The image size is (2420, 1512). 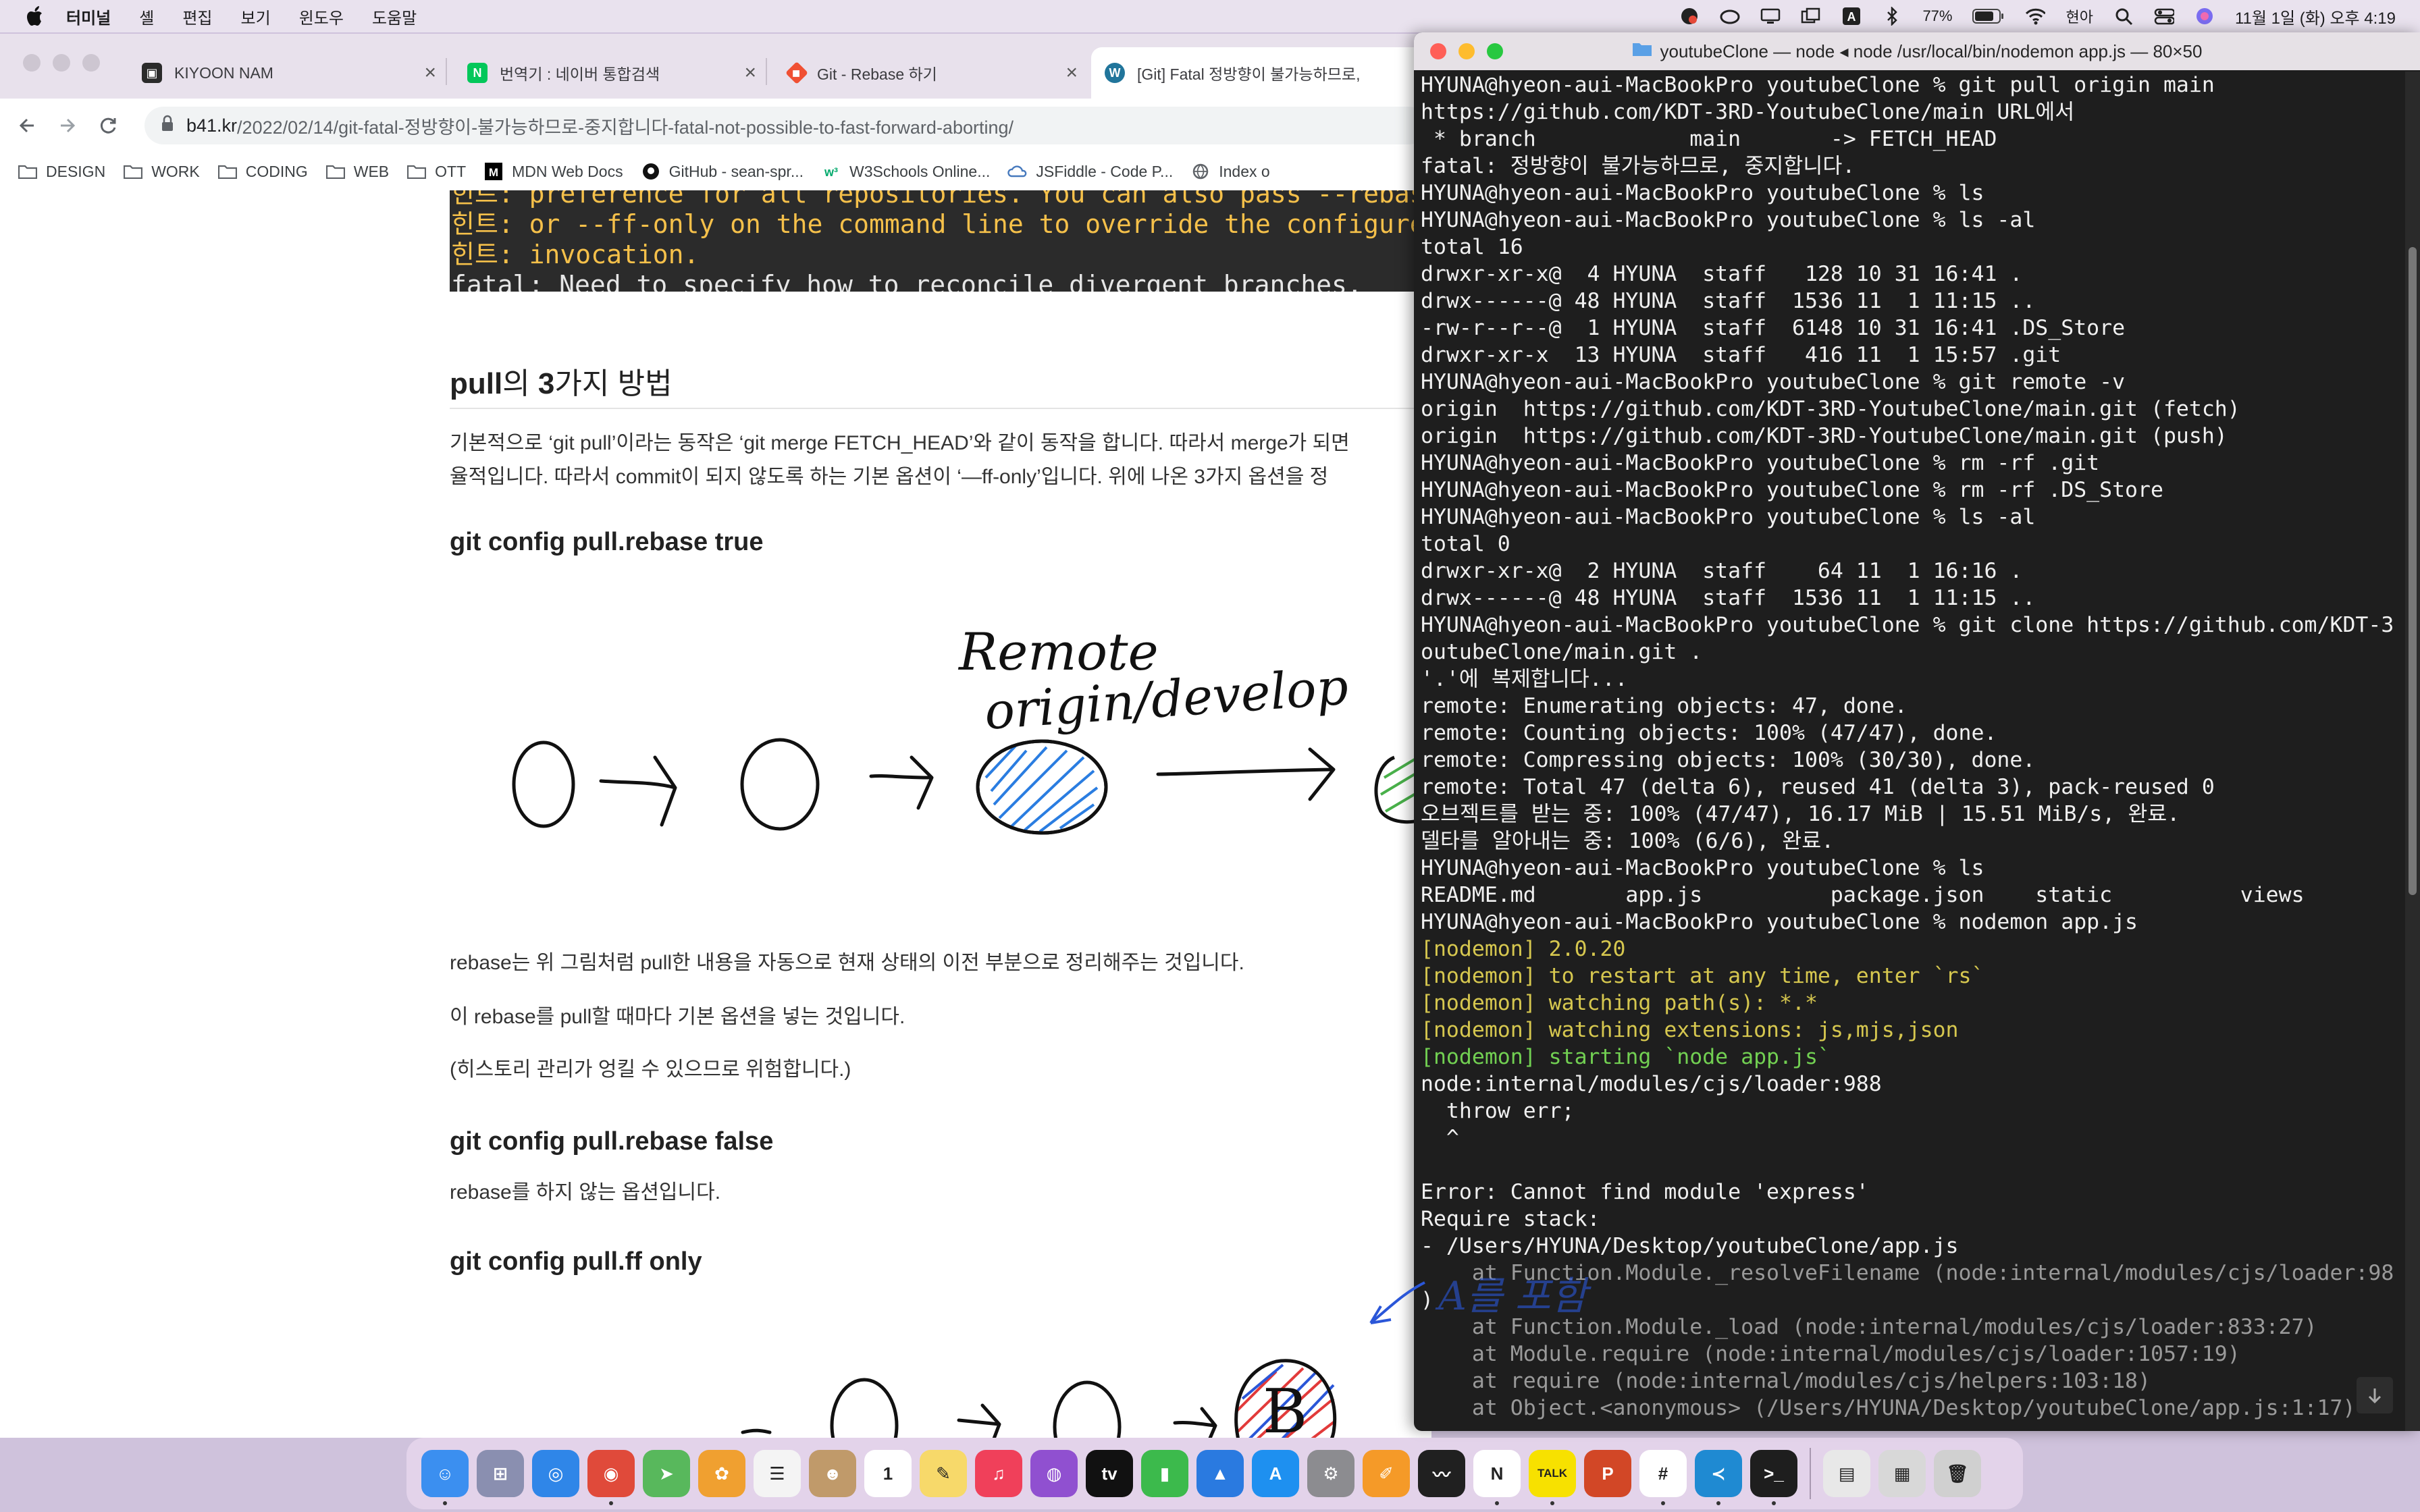 I want to click on menu-terminal: 터미널, so click(x=88, y=16).